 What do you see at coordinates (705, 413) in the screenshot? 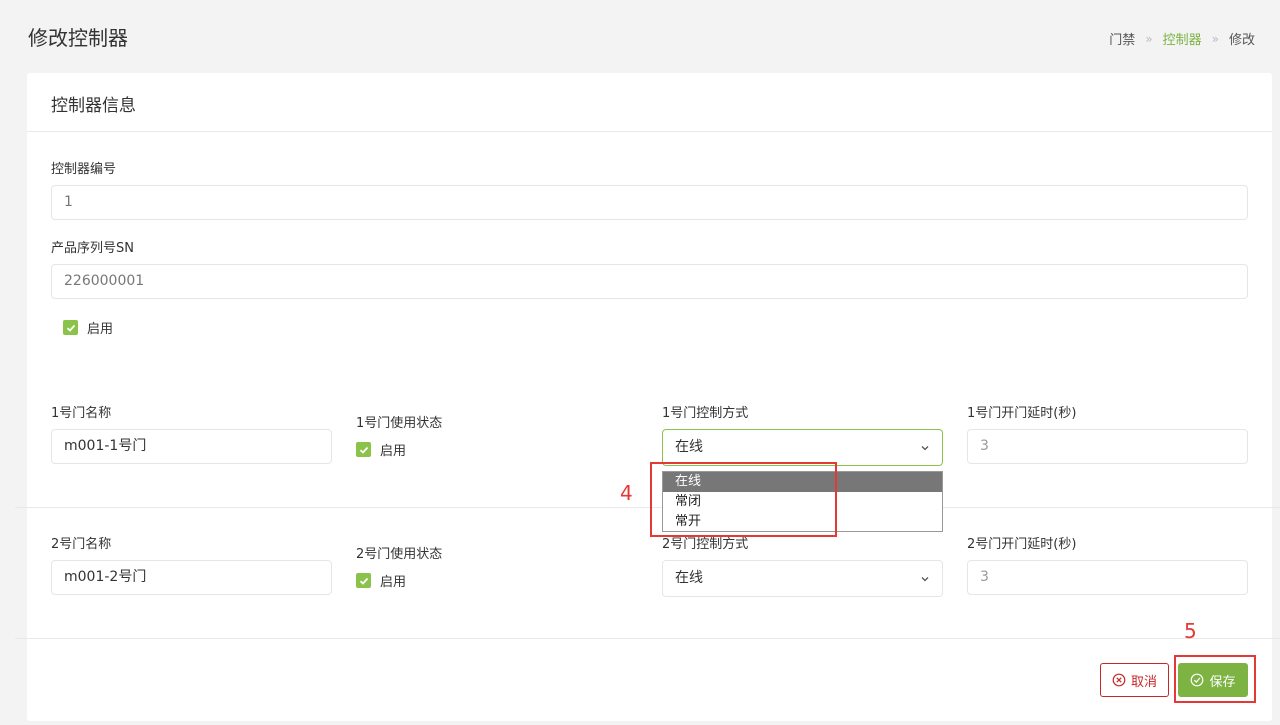
I see `door1-mode-label: 1号门控制方式` at bounding box center [705, 413].